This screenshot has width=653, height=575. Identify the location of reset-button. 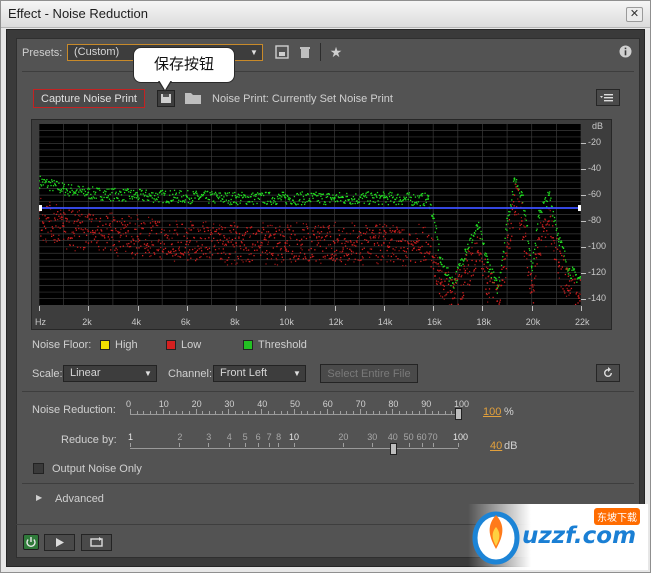
(608, 373).